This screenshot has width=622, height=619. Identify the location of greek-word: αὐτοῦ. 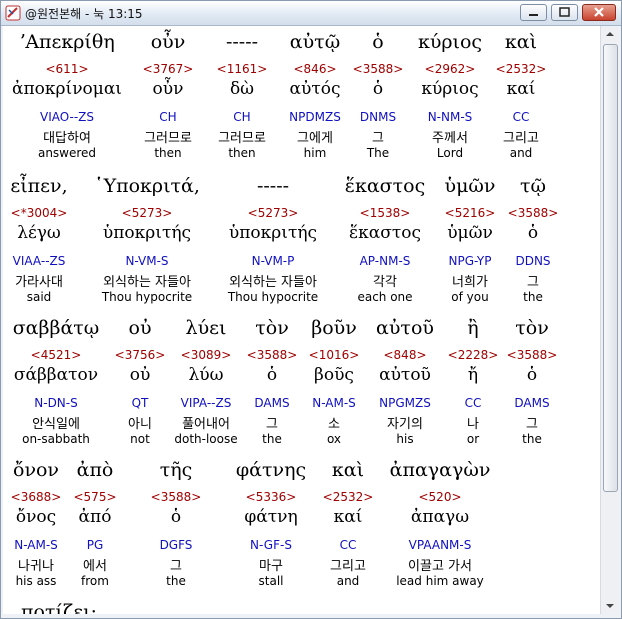
(405, 328).